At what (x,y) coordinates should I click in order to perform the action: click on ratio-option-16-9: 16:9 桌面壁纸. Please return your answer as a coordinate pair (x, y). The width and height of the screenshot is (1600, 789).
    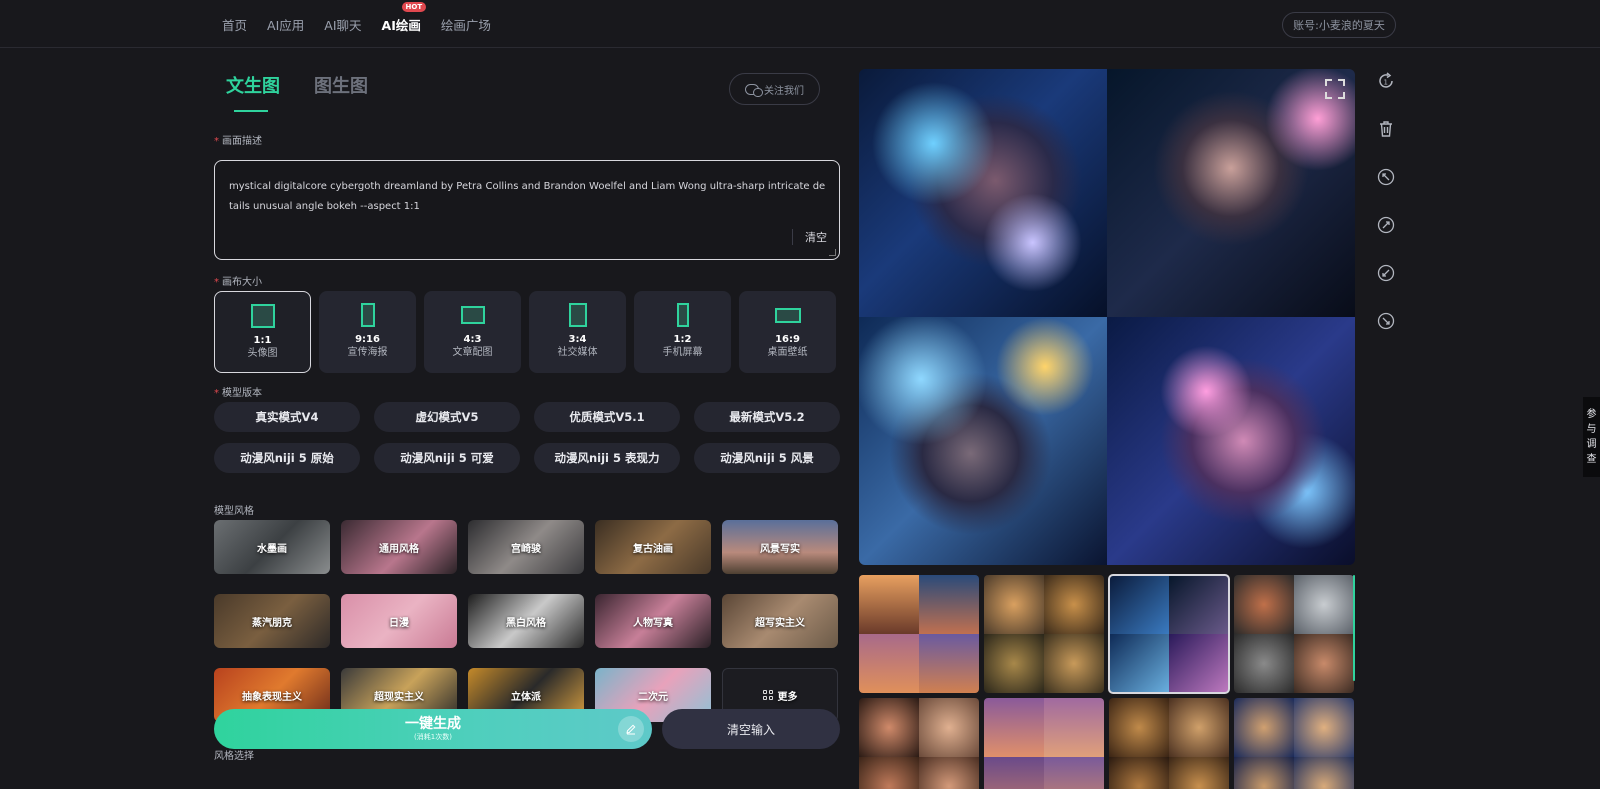
    Looking at the image, I should click on (787, 332).